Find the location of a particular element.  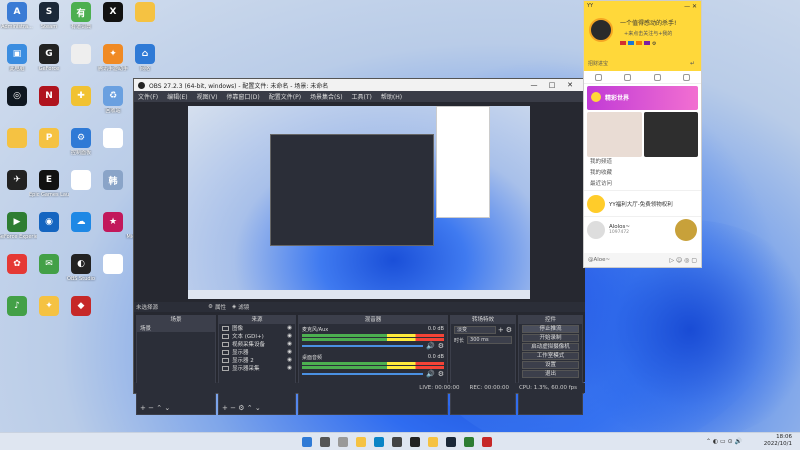

footer-icons: ▷ ☺ ◎ ▢ is located at coordinates (684, 260).